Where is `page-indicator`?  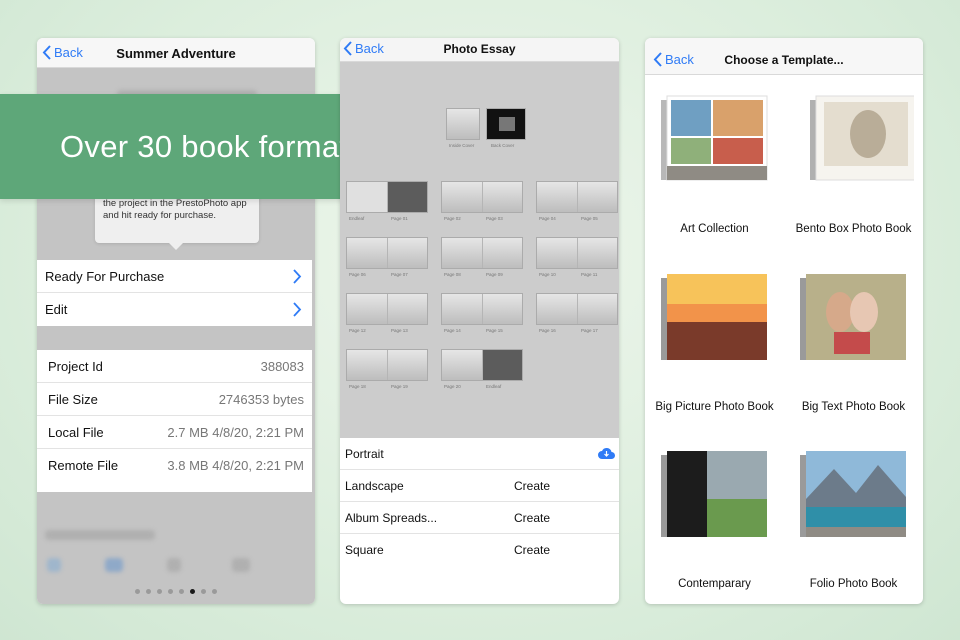
page-indicator is located at coordinates (176, 591).